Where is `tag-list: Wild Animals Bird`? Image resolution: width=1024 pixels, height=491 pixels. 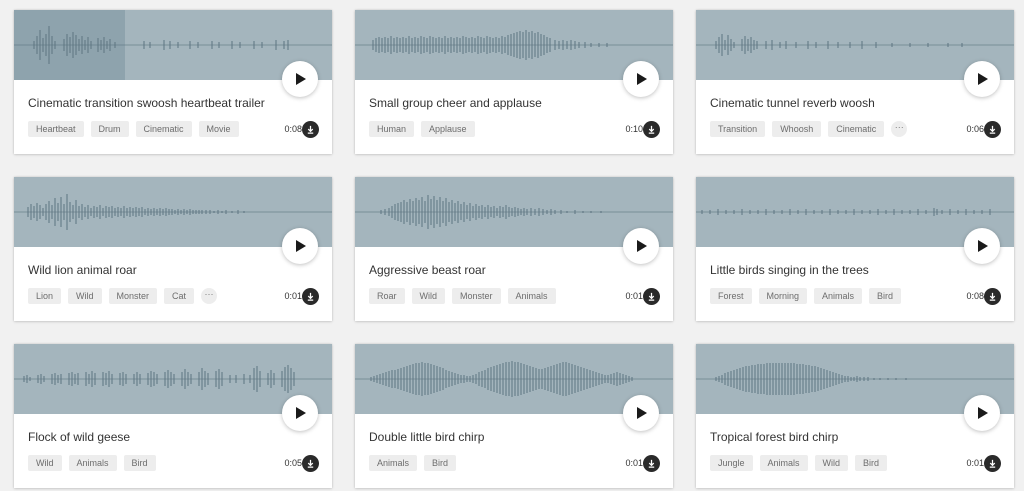
tag-list: Wild Animals Bird is located at coordinates (92, 463).